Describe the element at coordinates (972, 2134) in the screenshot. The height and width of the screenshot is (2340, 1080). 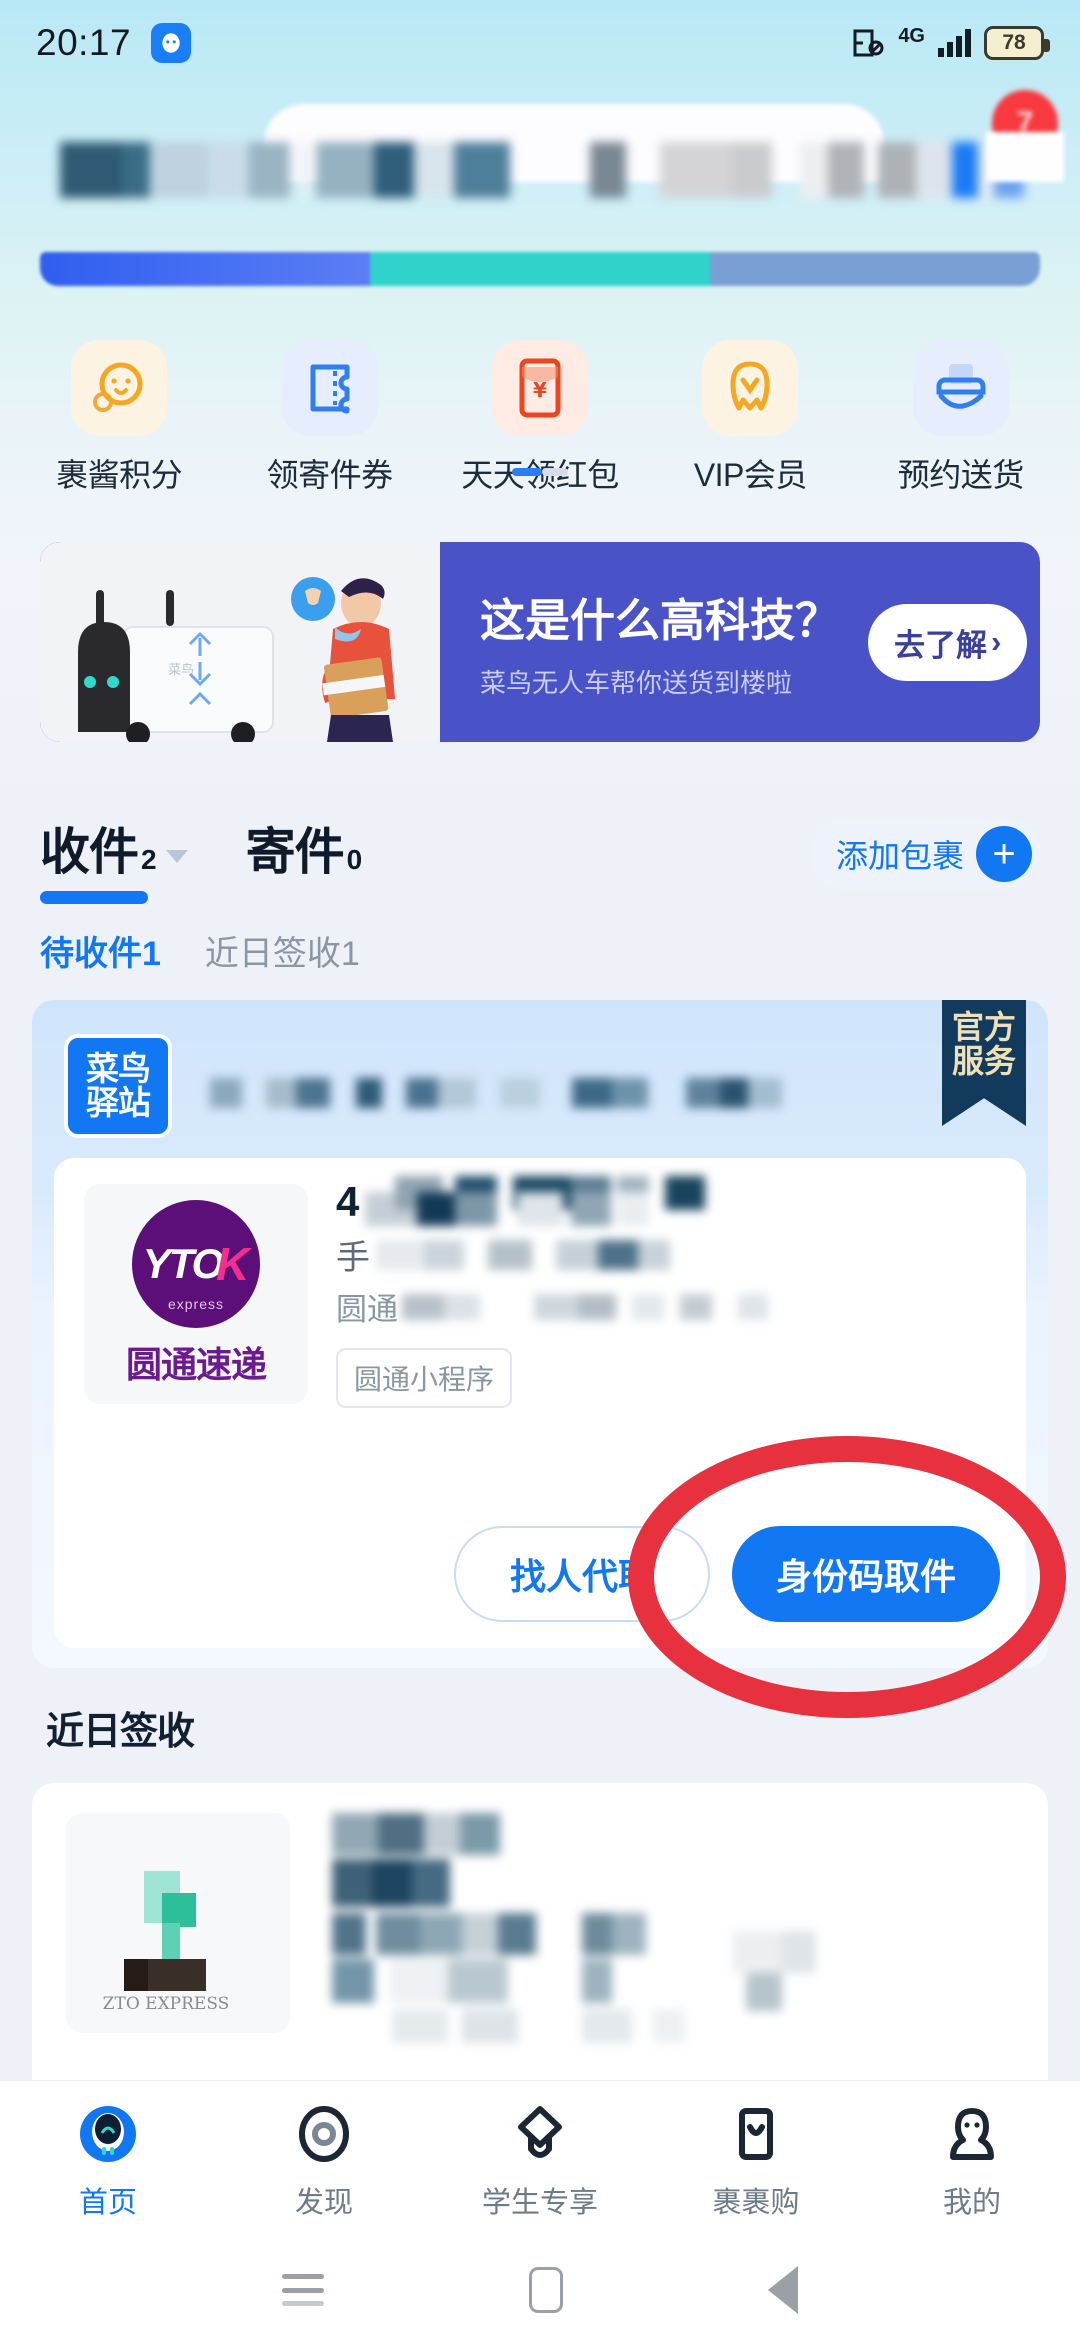
I see `profile-person-icon` at that location.